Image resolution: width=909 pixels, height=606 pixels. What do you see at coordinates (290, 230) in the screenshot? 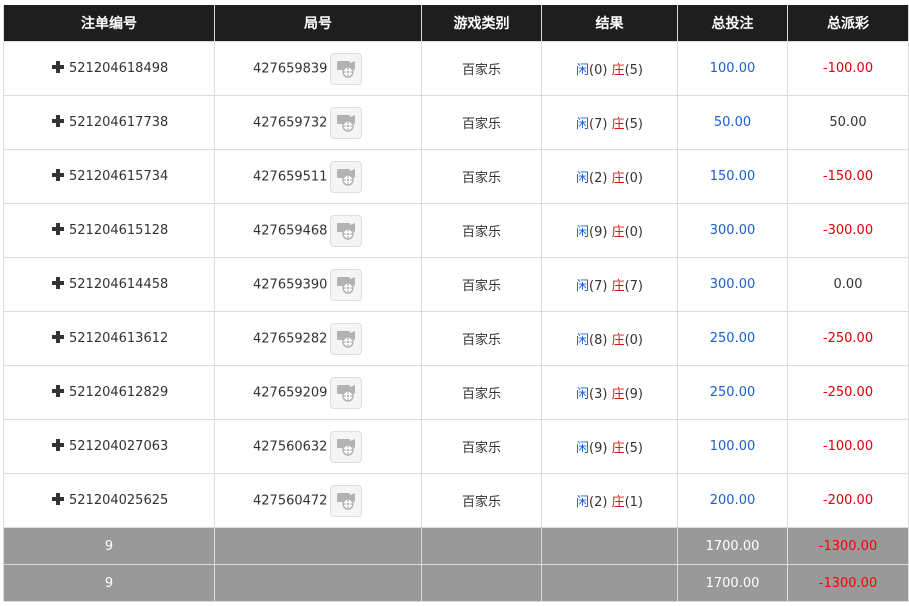
I see `round-id: 427659468` at bounding box center [290, 230].